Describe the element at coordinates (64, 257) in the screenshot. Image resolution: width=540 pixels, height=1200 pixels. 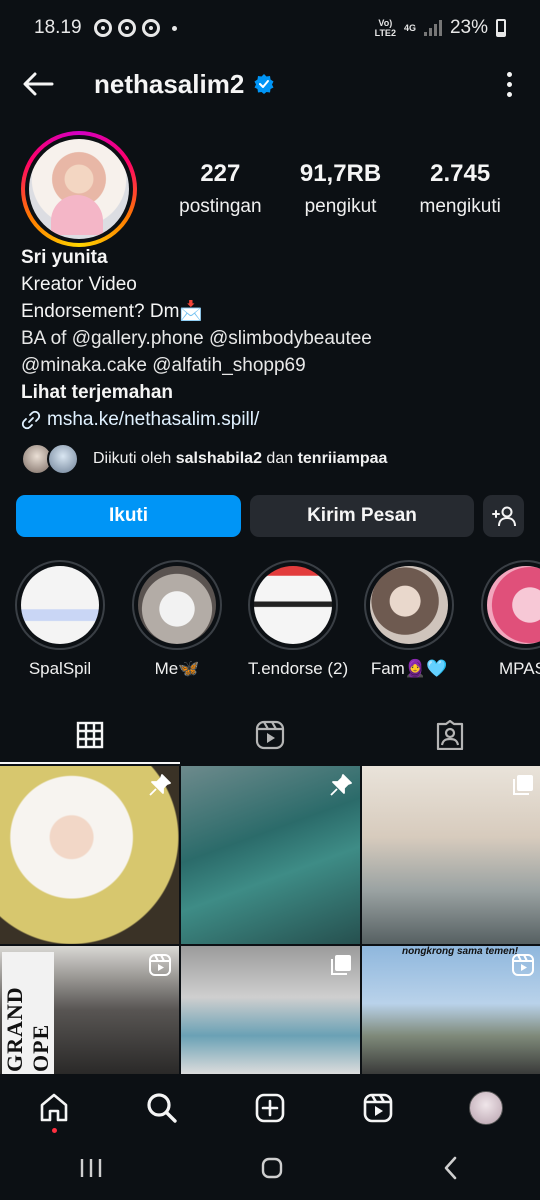
I see `display-name: Sri yunita` at that location.